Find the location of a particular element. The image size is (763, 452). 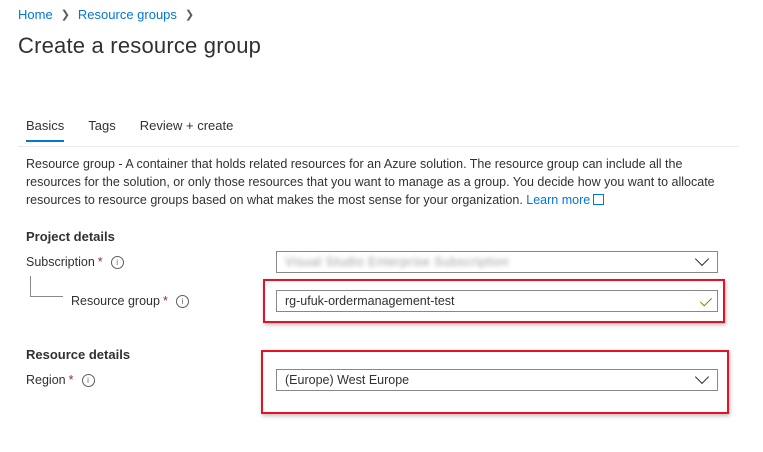

resource-group-label-text: Resource group is located at coordinates (115, 301).